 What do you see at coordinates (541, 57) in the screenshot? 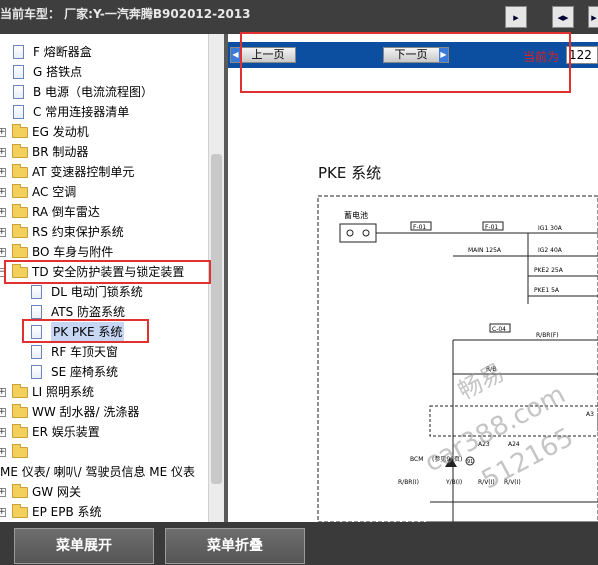
I see `current-page-label: 当前为` at bounding box center [541, 57].